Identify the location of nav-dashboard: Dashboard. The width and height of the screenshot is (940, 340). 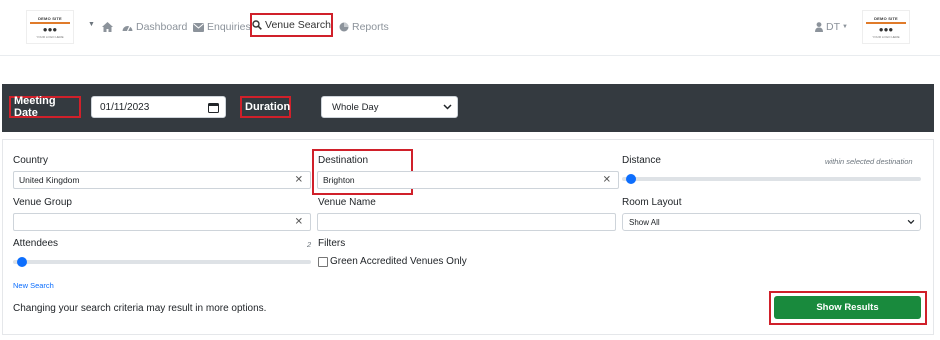
(154, 27).